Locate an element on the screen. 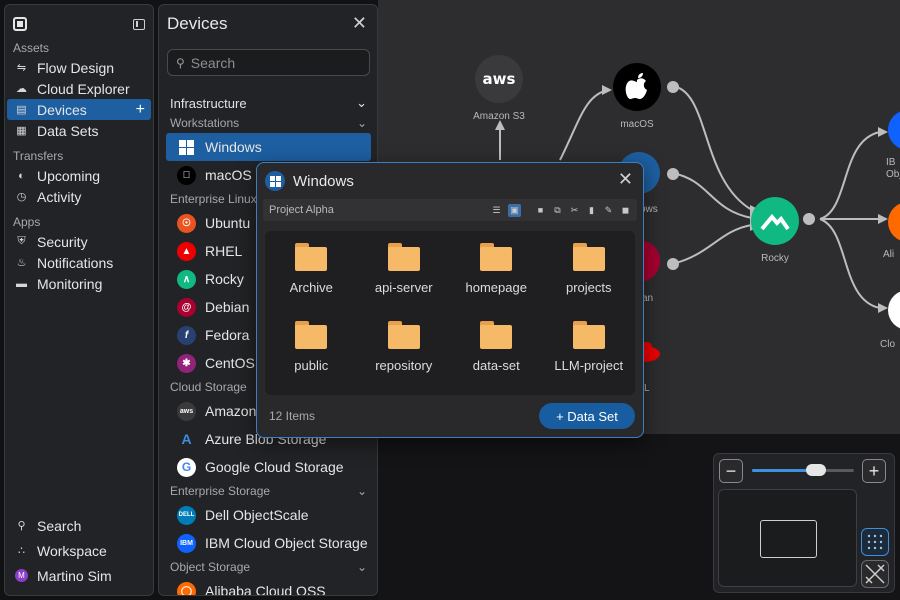  app-logo-icon is located at coordinates (20, 24).